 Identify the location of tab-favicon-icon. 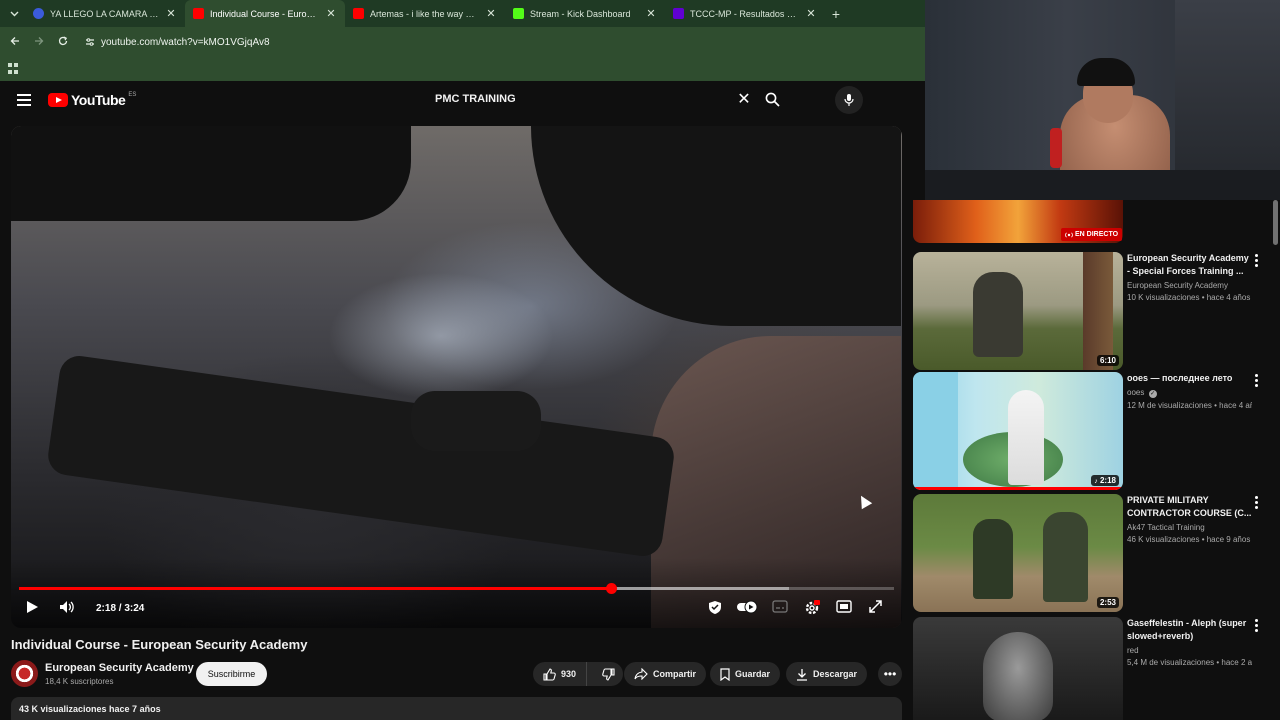
(38, 13).